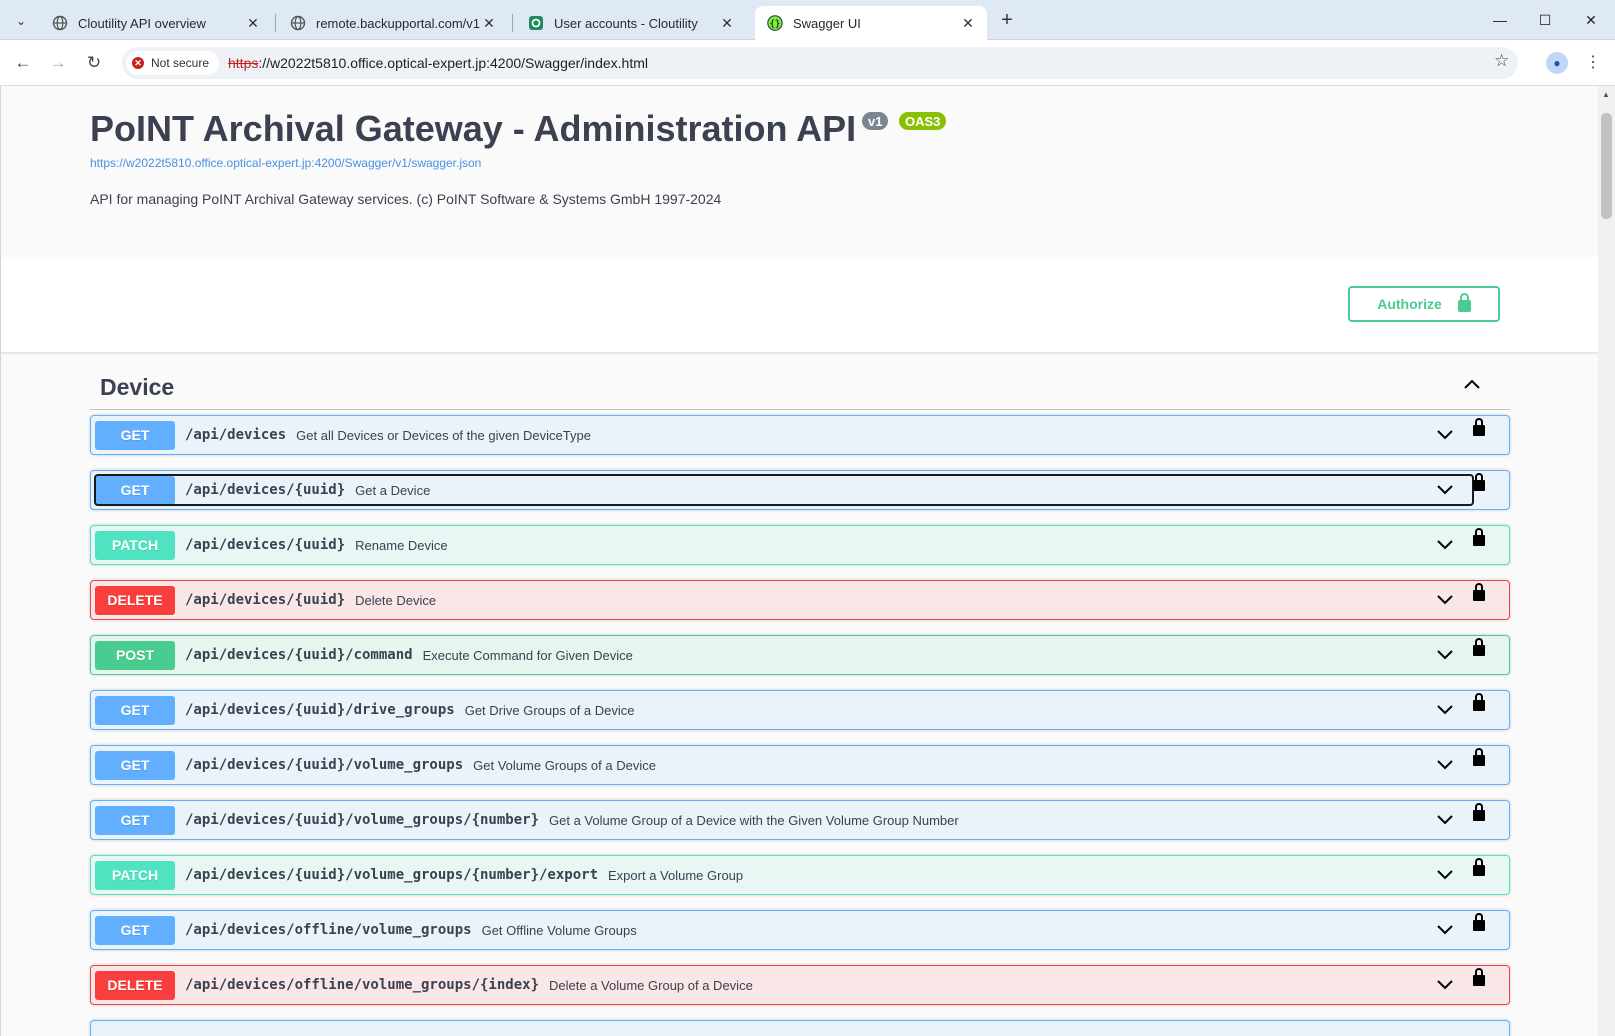  I want to click on chevron-up-icon, so click(1472, 384).